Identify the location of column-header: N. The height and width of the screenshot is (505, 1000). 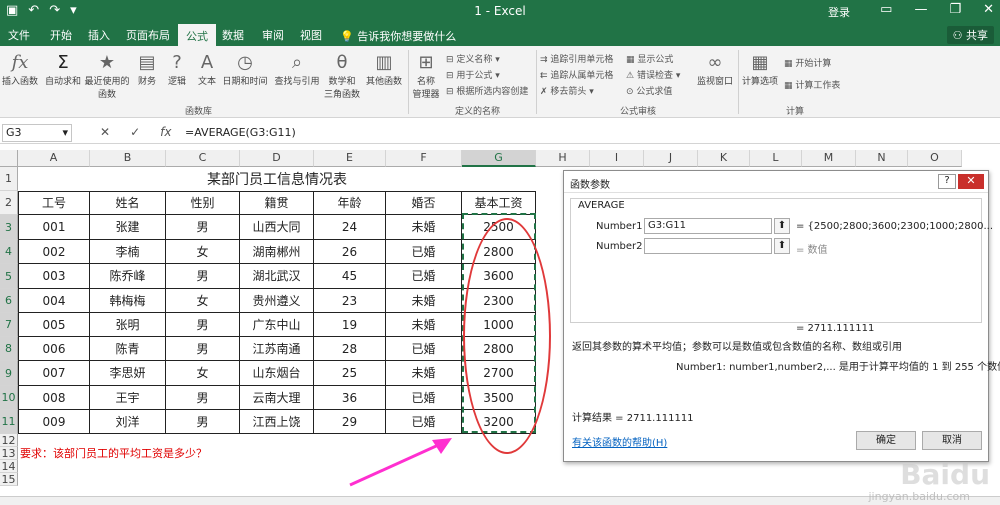
(882, 158).